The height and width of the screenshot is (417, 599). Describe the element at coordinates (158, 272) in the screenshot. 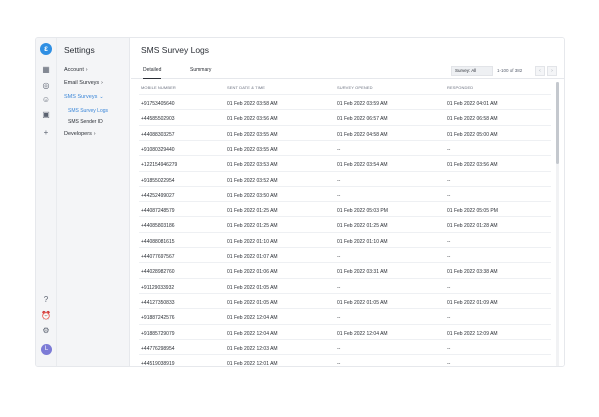

I see `table-cell: +44028982760` at that location.